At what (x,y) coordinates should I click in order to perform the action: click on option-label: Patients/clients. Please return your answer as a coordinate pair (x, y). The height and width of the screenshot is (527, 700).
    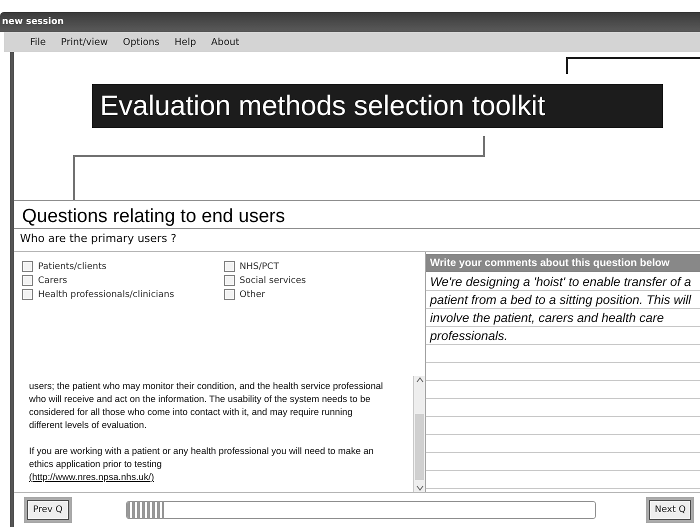
    Looking at the image, I should click on (72, 267).